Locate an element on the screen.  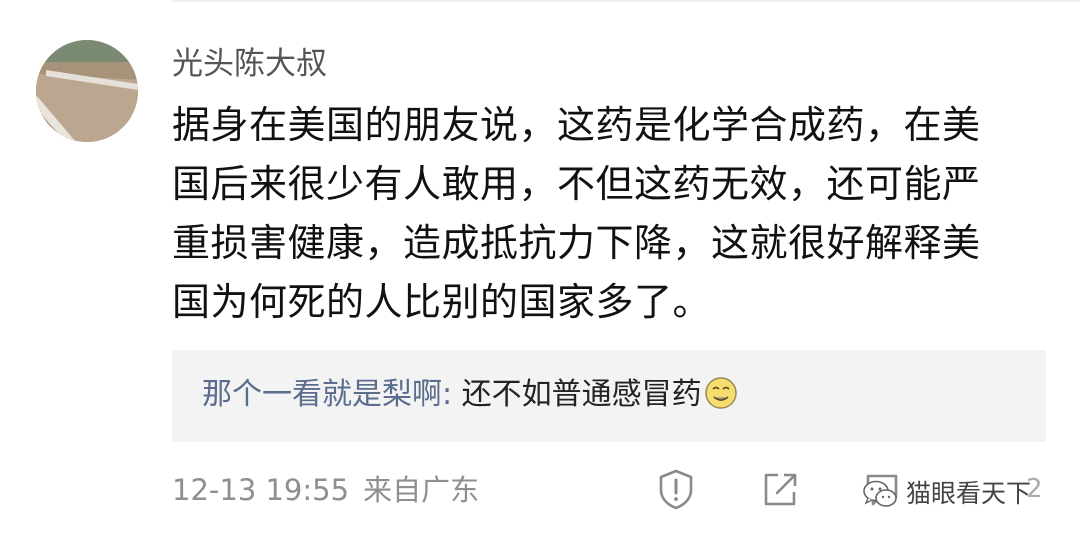
comment-line: 重损害健康，造成抵抗力下降，这就很好解释美 is located at coordinates (576, 243).